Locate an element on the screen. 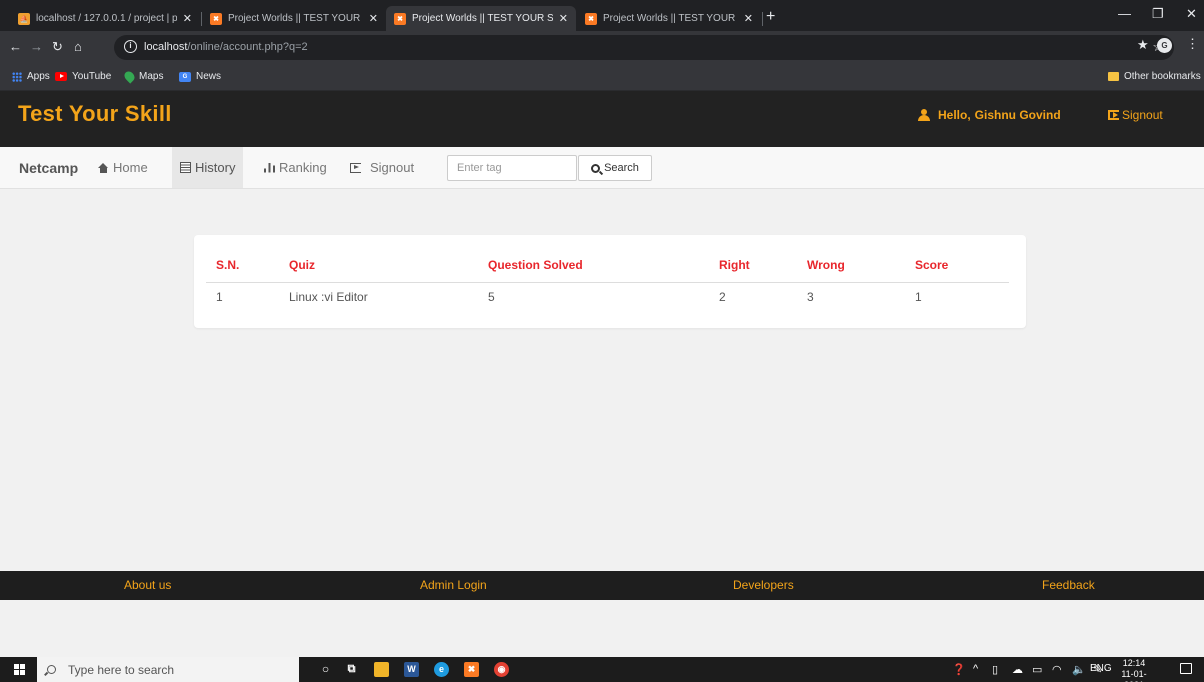 The width and height of the screenshot is (1204, 682). back-icon: ← is located at coordinates (15, 47).